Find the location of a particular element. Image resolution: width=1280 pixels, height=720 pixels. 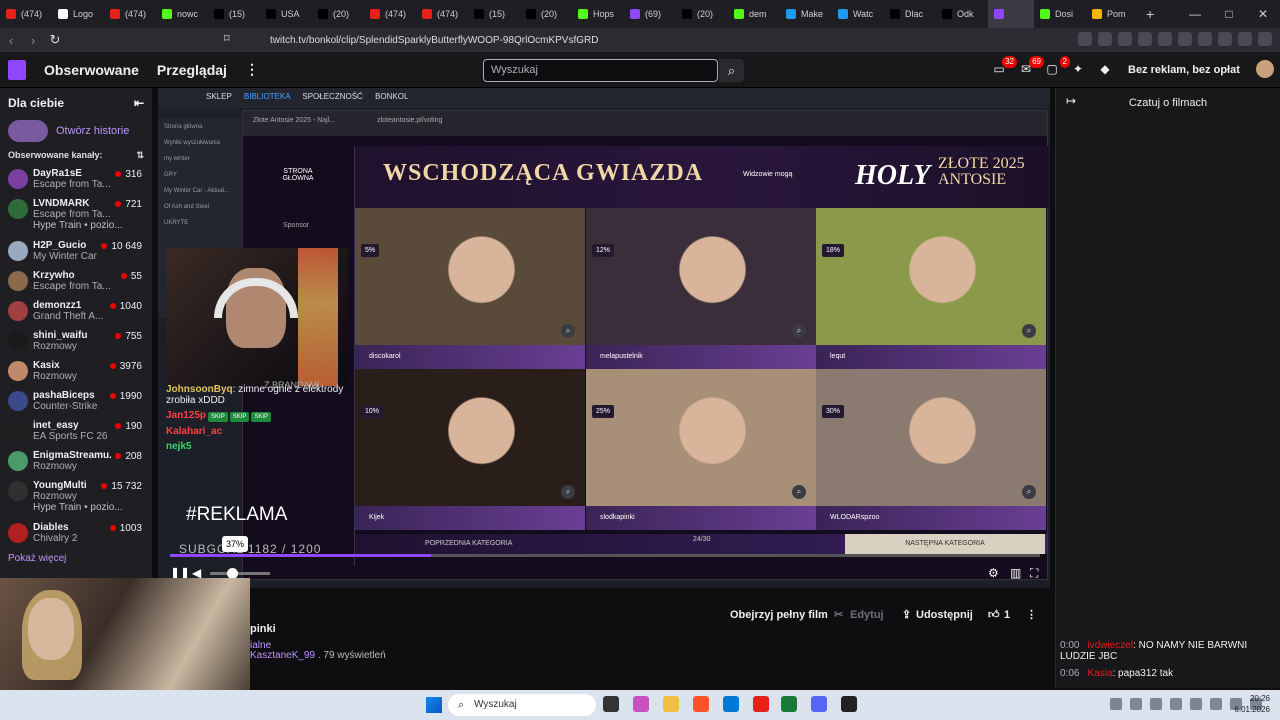

whispers-icon: ✉ 69 is located at coordinates (1030, 67).